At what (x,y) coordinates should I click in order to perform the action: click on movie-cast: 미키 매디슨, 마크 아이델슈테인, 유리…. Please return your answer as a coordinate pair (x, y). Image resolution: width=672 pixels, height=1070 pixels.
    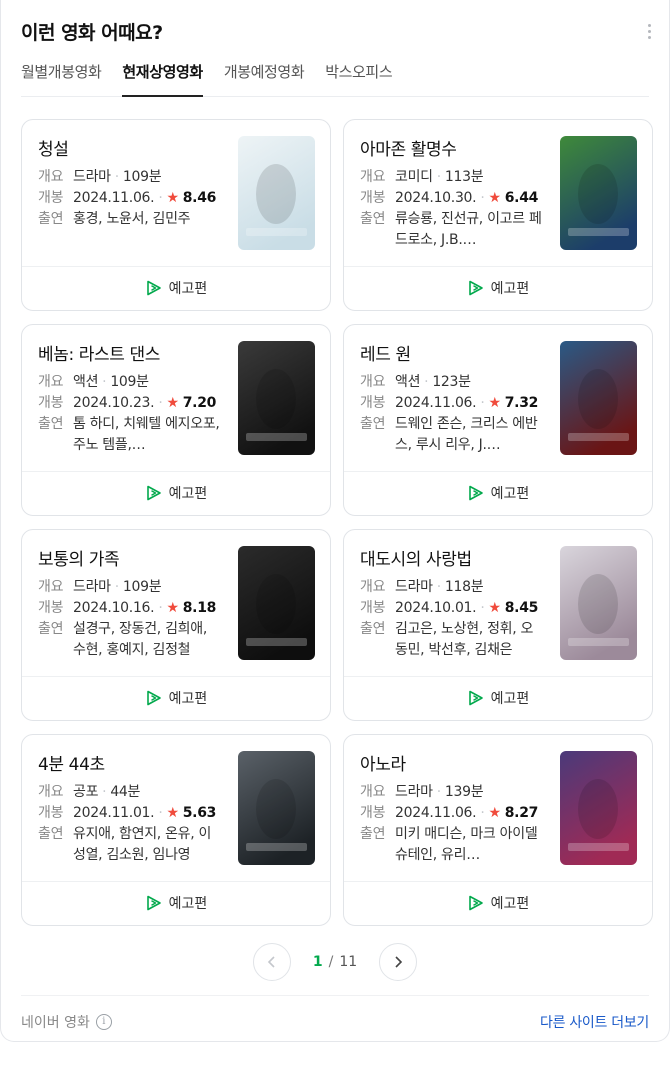
    Looking at the image, I should click on (466, 844).